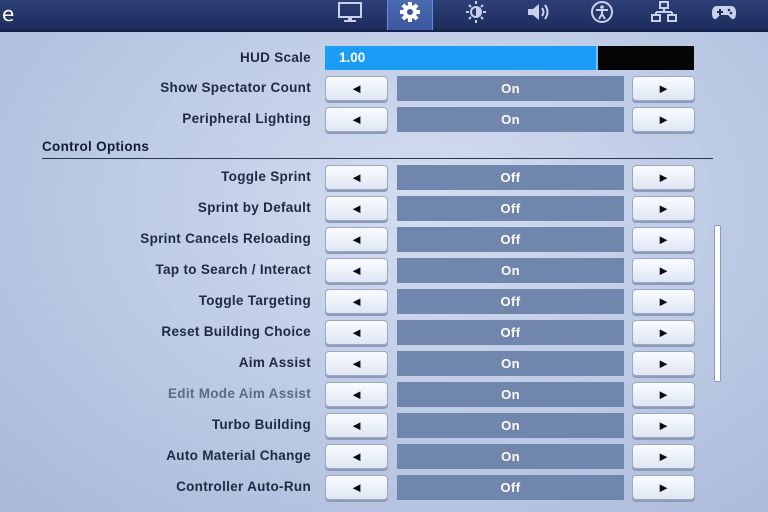 The image size is (768, 512). I want to click on brightness-icon, so click(476, 14).